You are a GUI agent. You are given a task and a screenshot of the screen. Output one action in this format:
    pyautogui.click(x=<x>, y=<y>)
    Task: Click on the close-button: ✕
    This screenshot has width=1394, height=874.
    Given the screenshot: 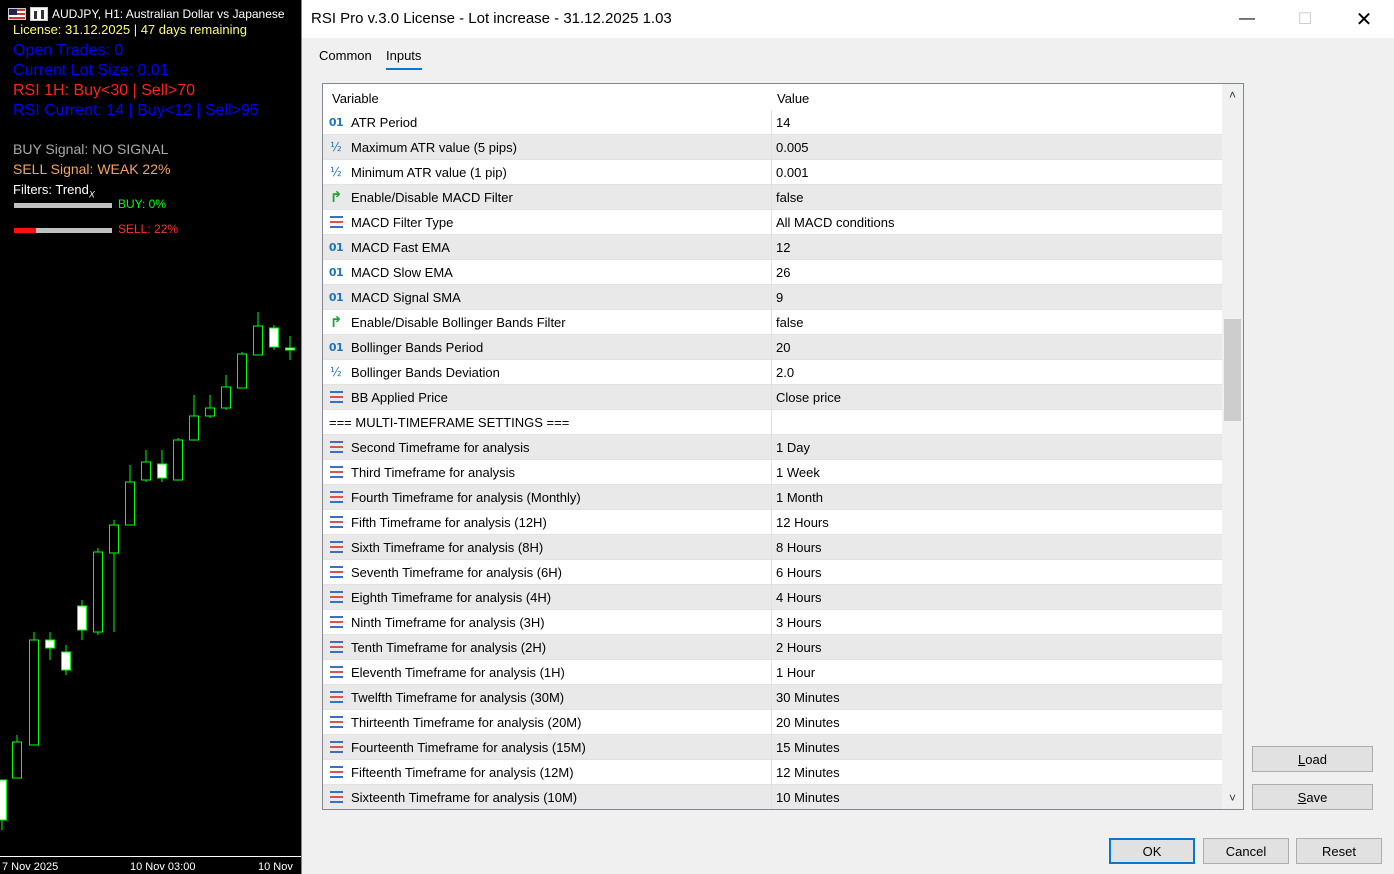 What is the action you would take?
    pyautogui.click(x=1364, y=19)
    